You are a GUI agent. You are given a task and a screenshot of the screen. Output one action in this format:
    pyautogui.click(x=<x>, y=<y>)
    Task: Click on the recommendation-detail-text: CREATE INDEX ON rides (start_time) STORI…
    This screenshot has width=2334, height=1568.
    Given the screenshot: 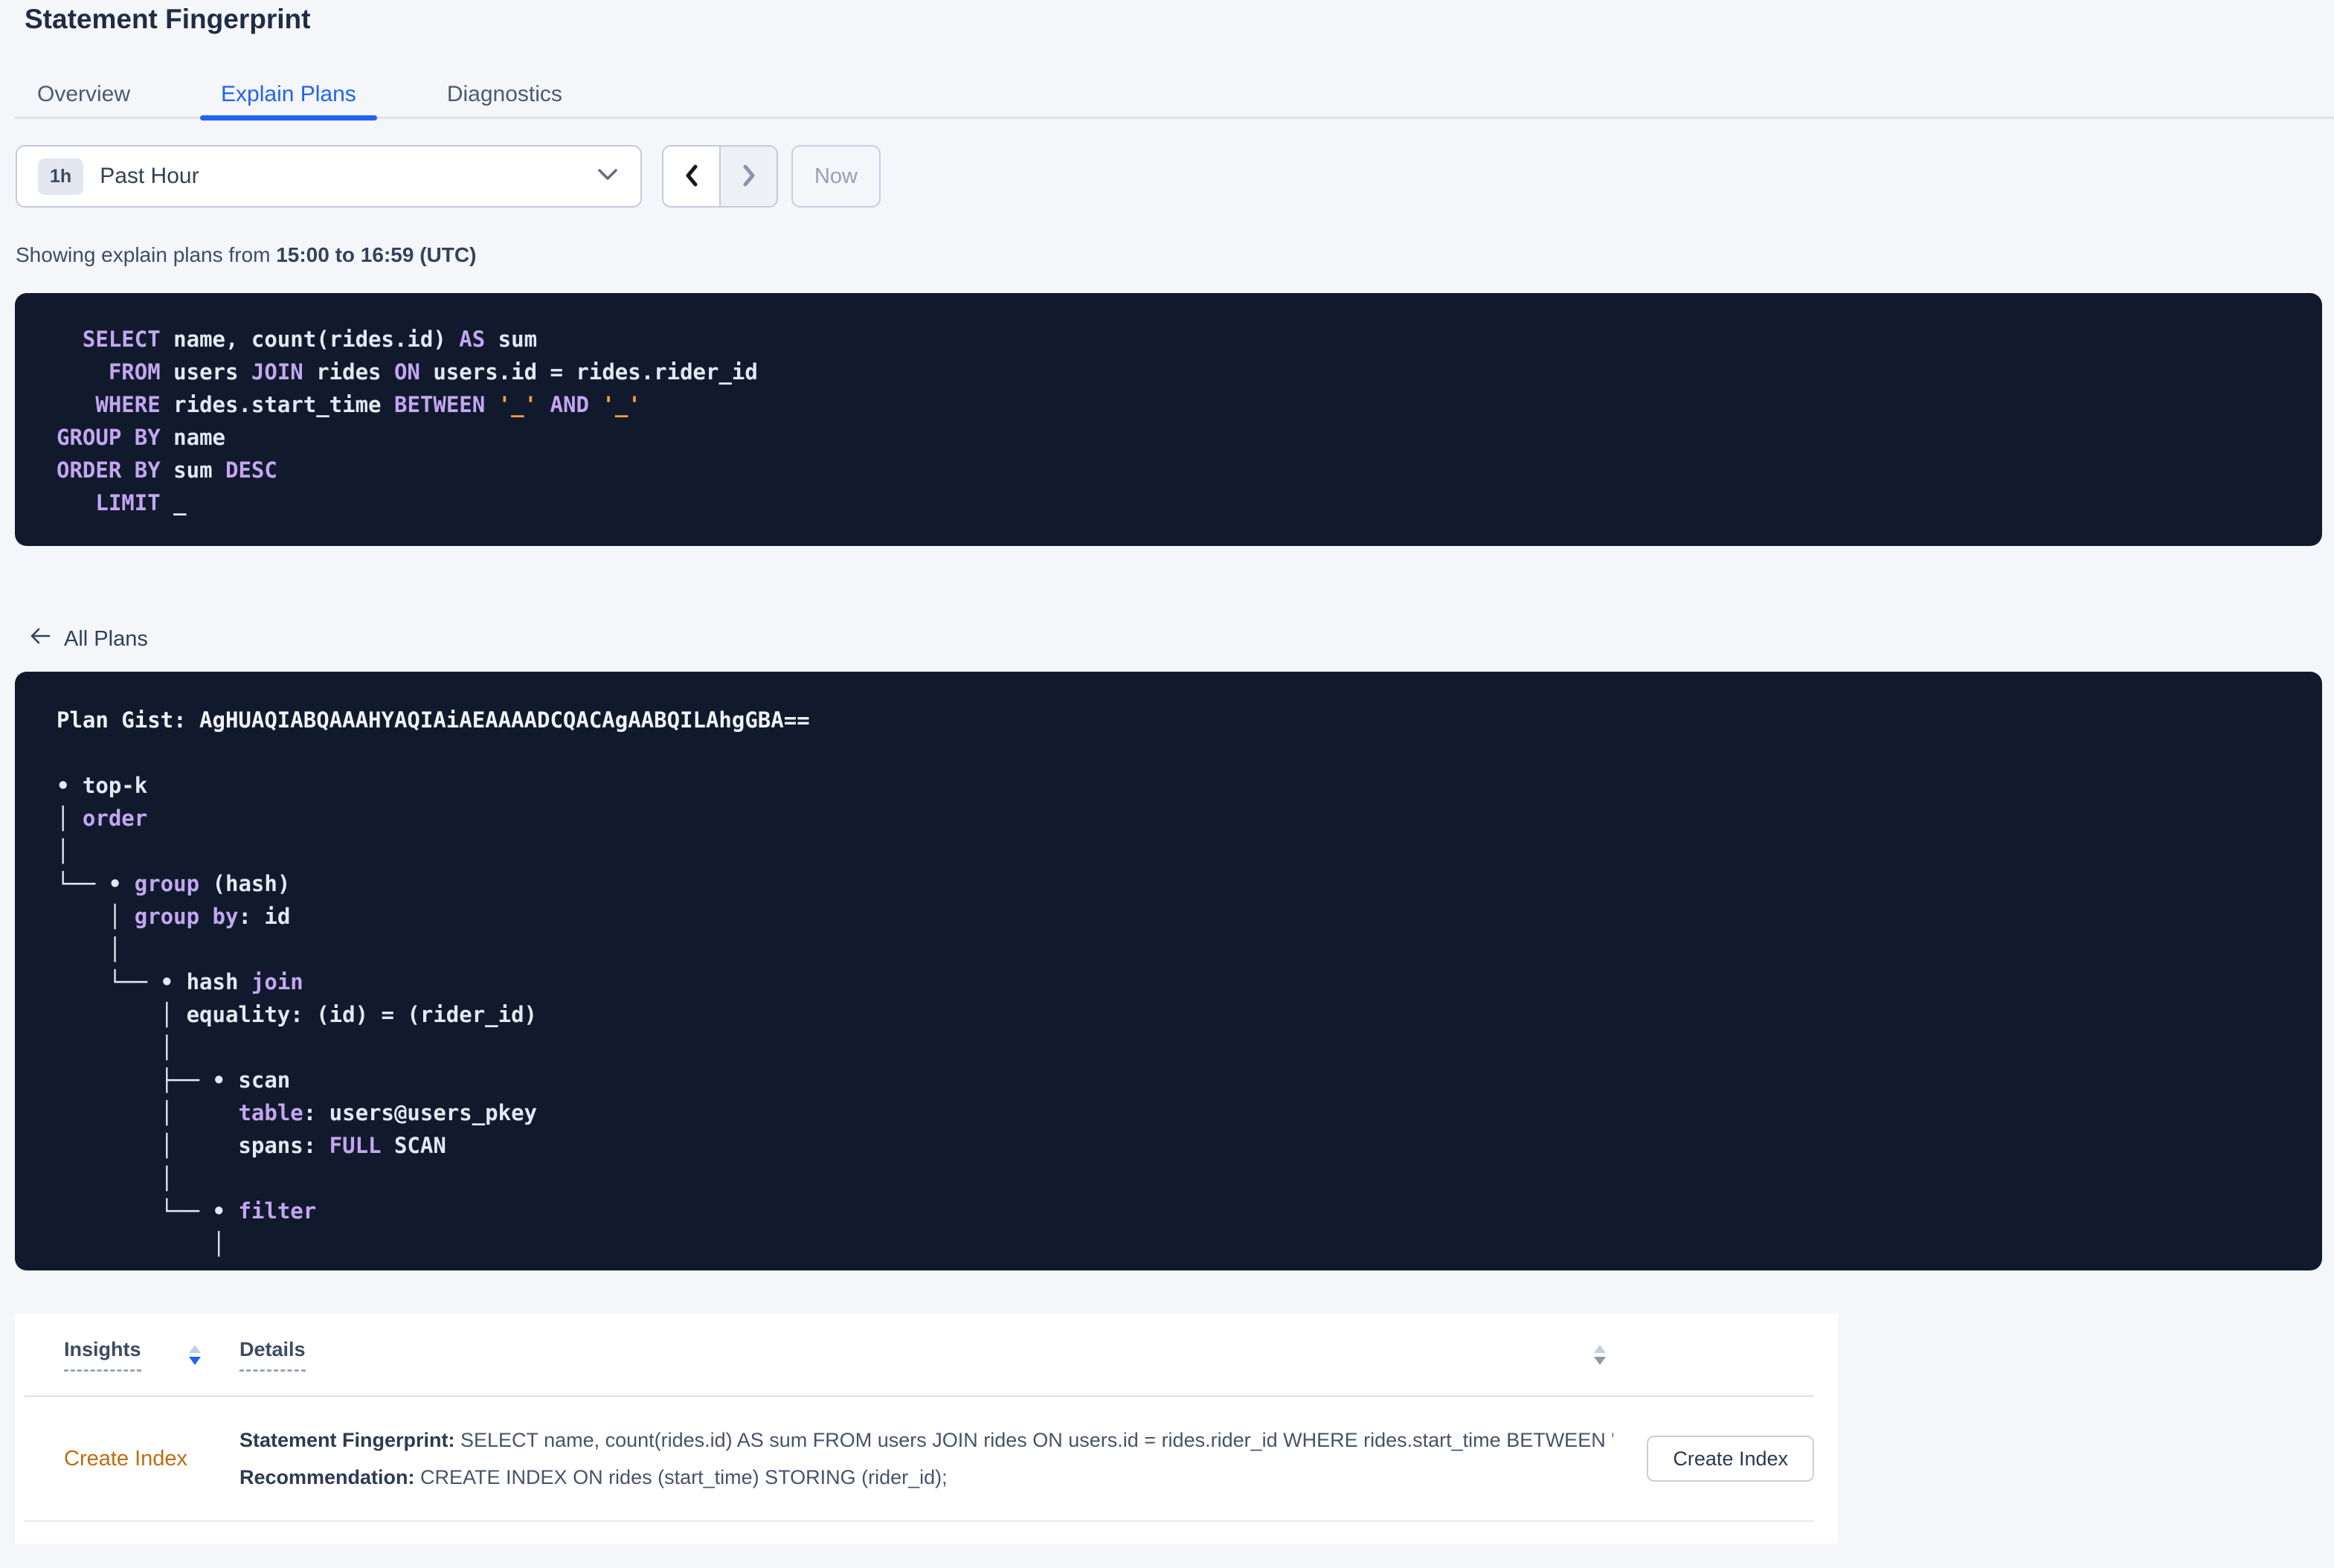 What is the action you would take?
    pyautogui.click(x=681, y=1477)
    